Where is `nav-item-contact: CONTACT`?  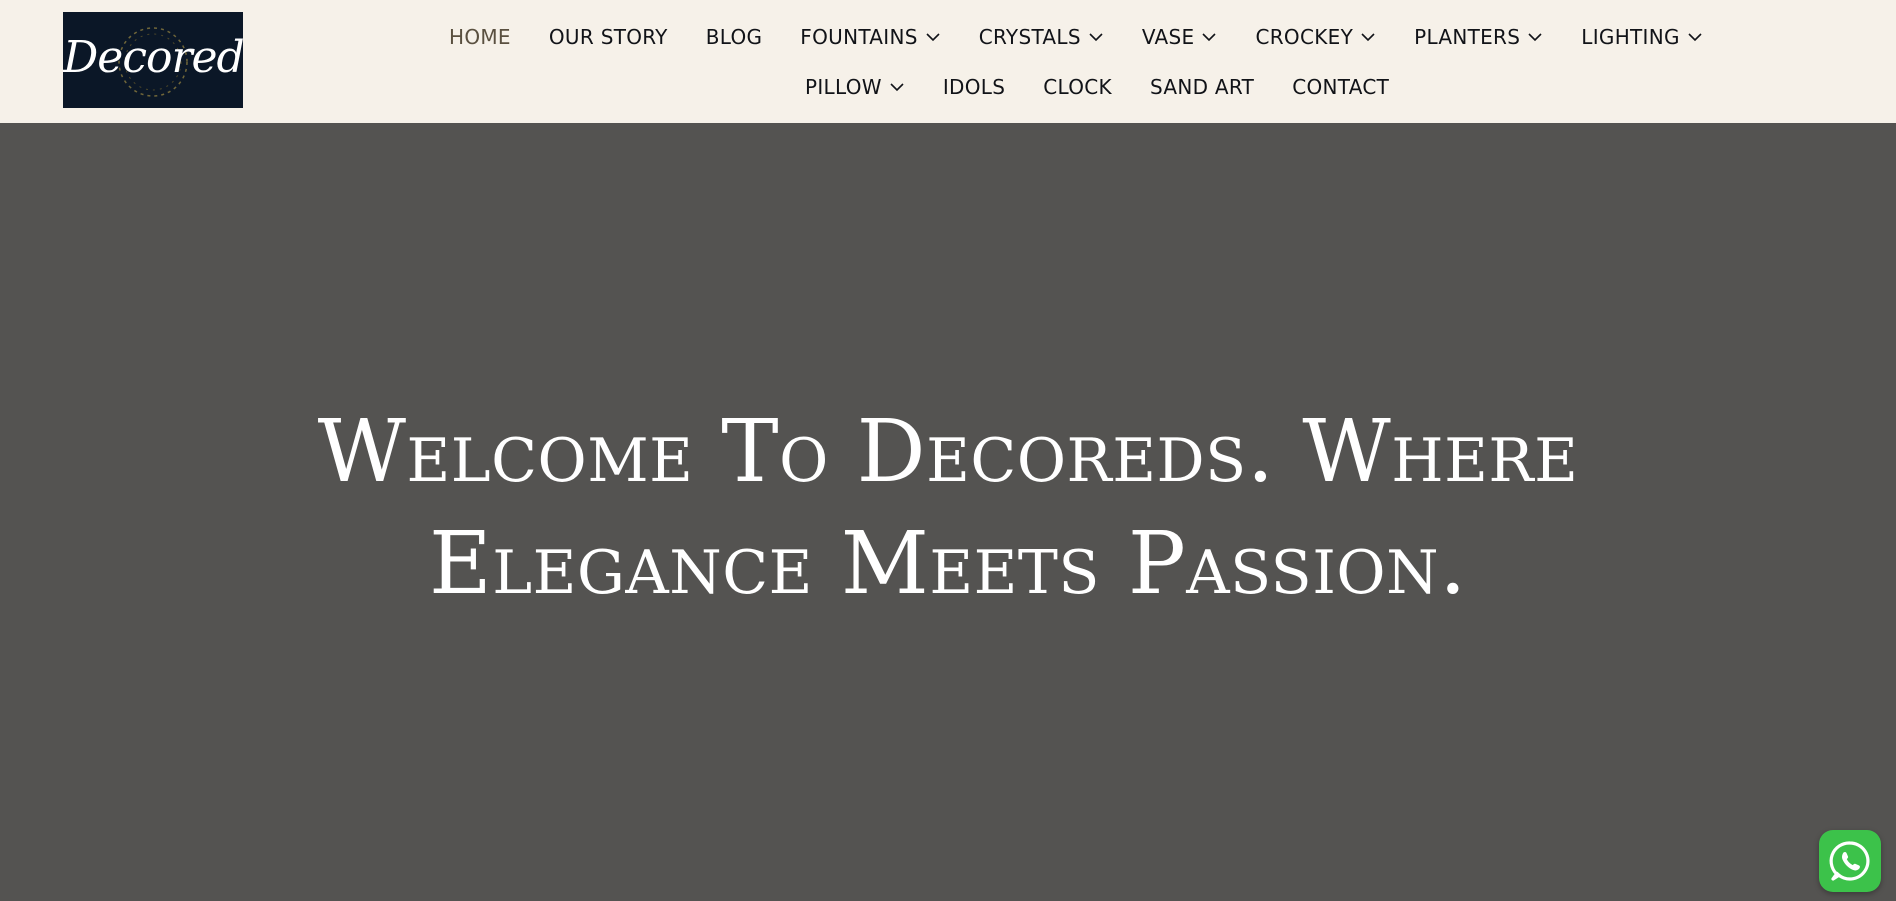 nav-item-contact: CONTACT is located at coordinates (1340, 87).